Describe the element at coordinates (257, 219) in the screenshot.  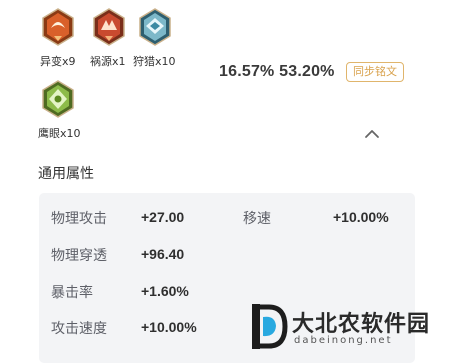
I see `attr-name-move-speed: 移速` at that location.